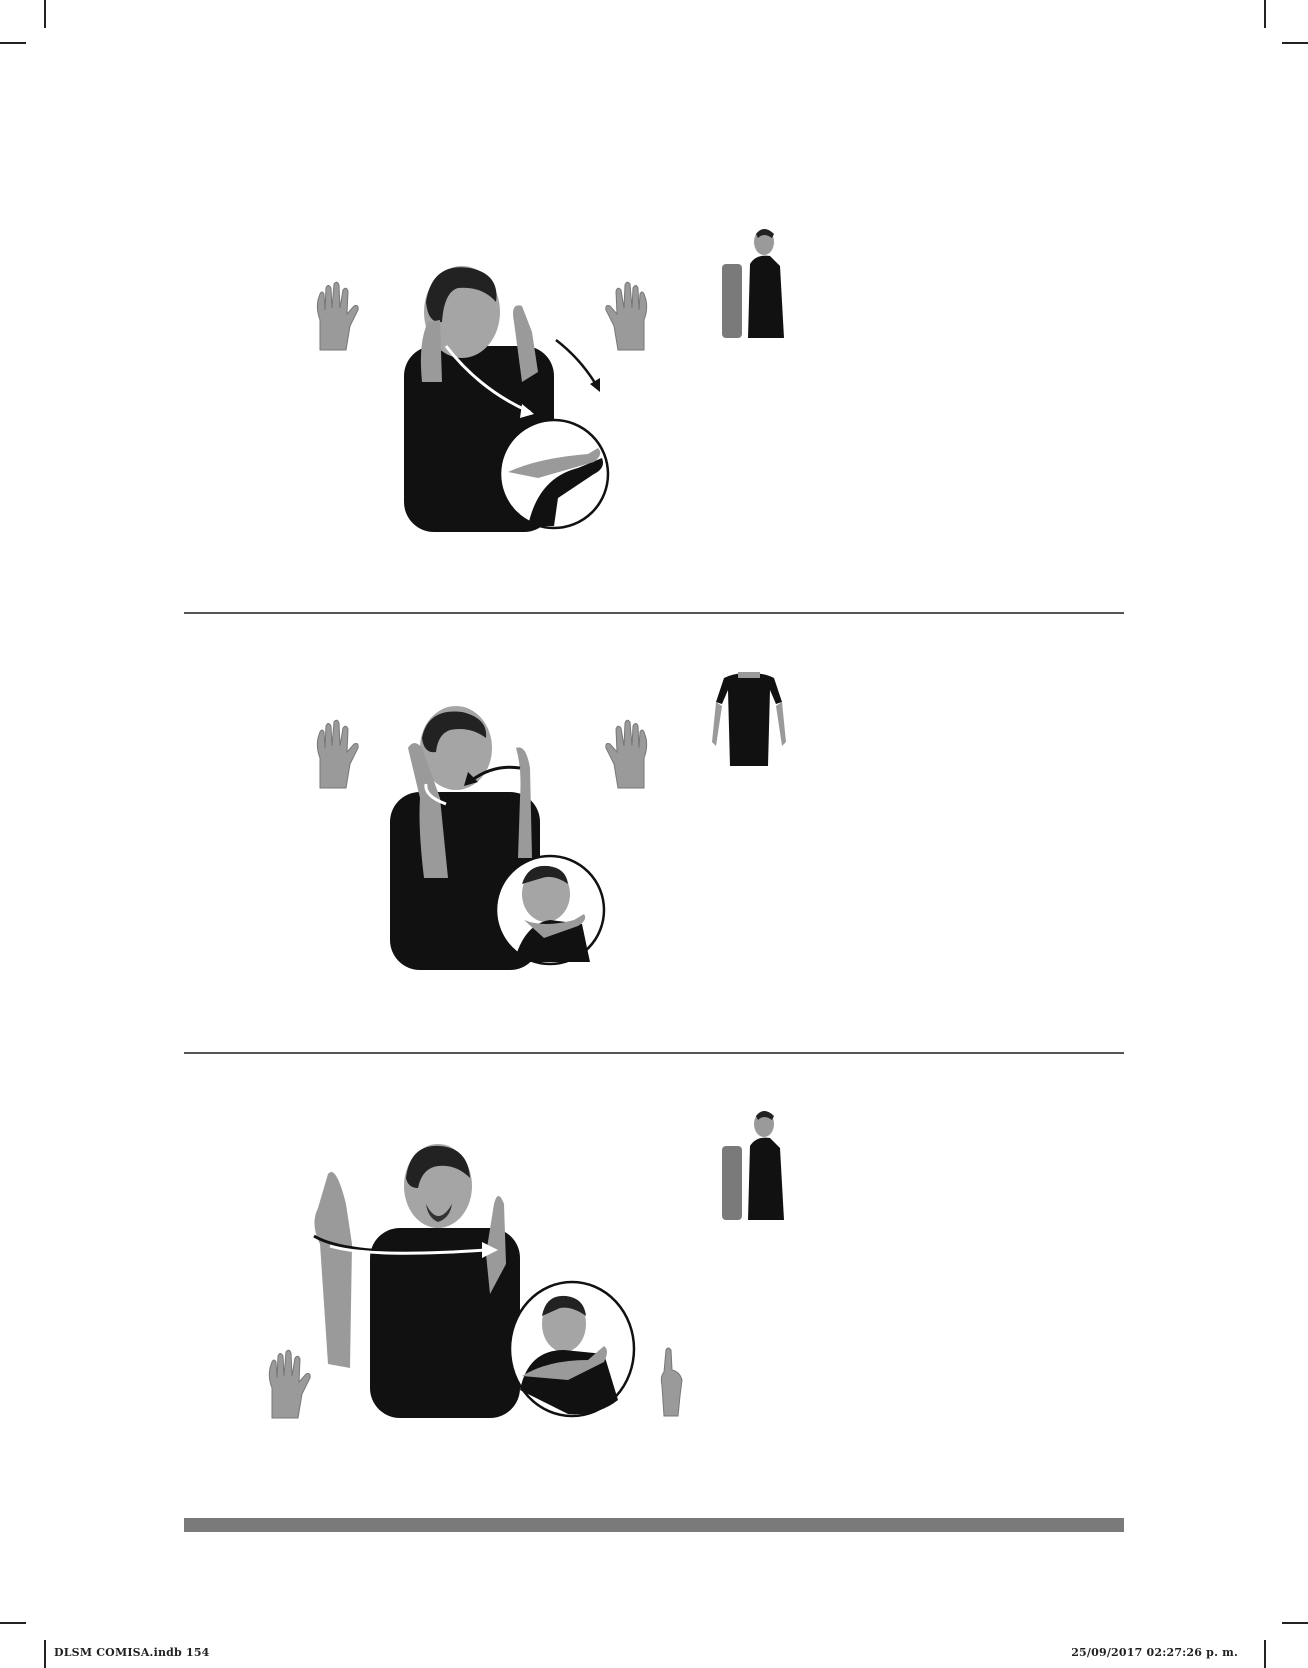 The image size is (1308, 1668). What do you see at coordinates (749, 719) in the screenshot?
I see `position-figure-front-view` at bounding box center [749, 719].